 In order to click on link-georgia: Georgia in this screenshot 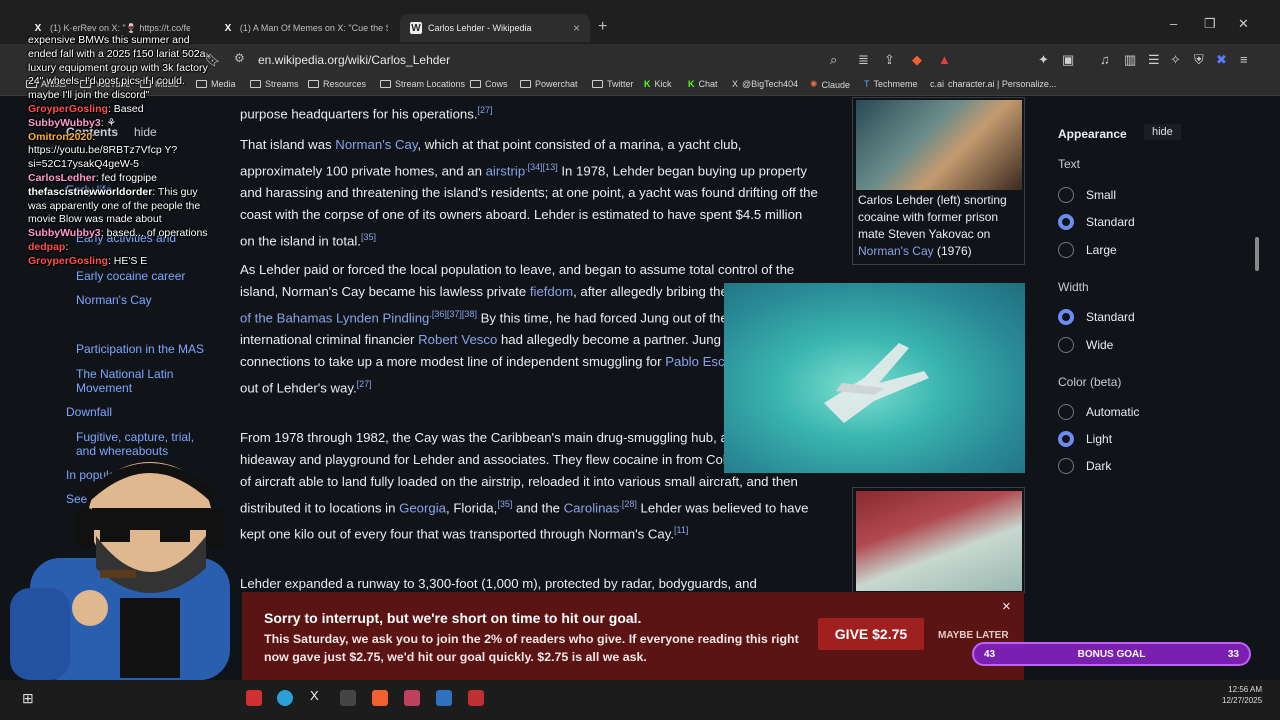, I will do `click(422, 507)`.